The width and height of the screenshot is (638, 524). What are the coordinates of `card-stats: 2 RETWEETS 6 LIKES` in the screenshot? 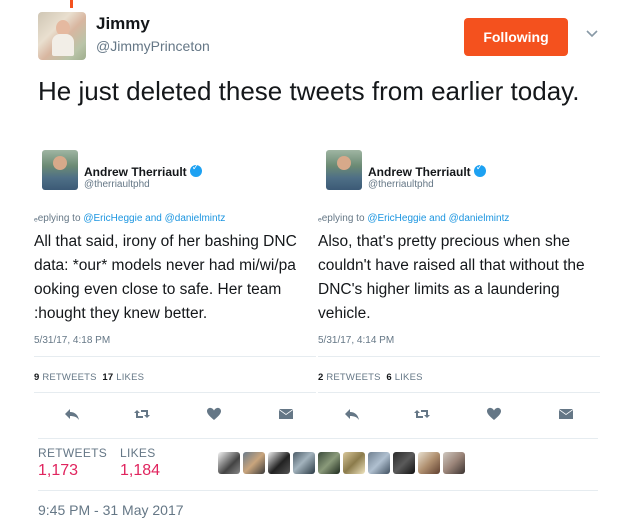 It's located at (370, 377).